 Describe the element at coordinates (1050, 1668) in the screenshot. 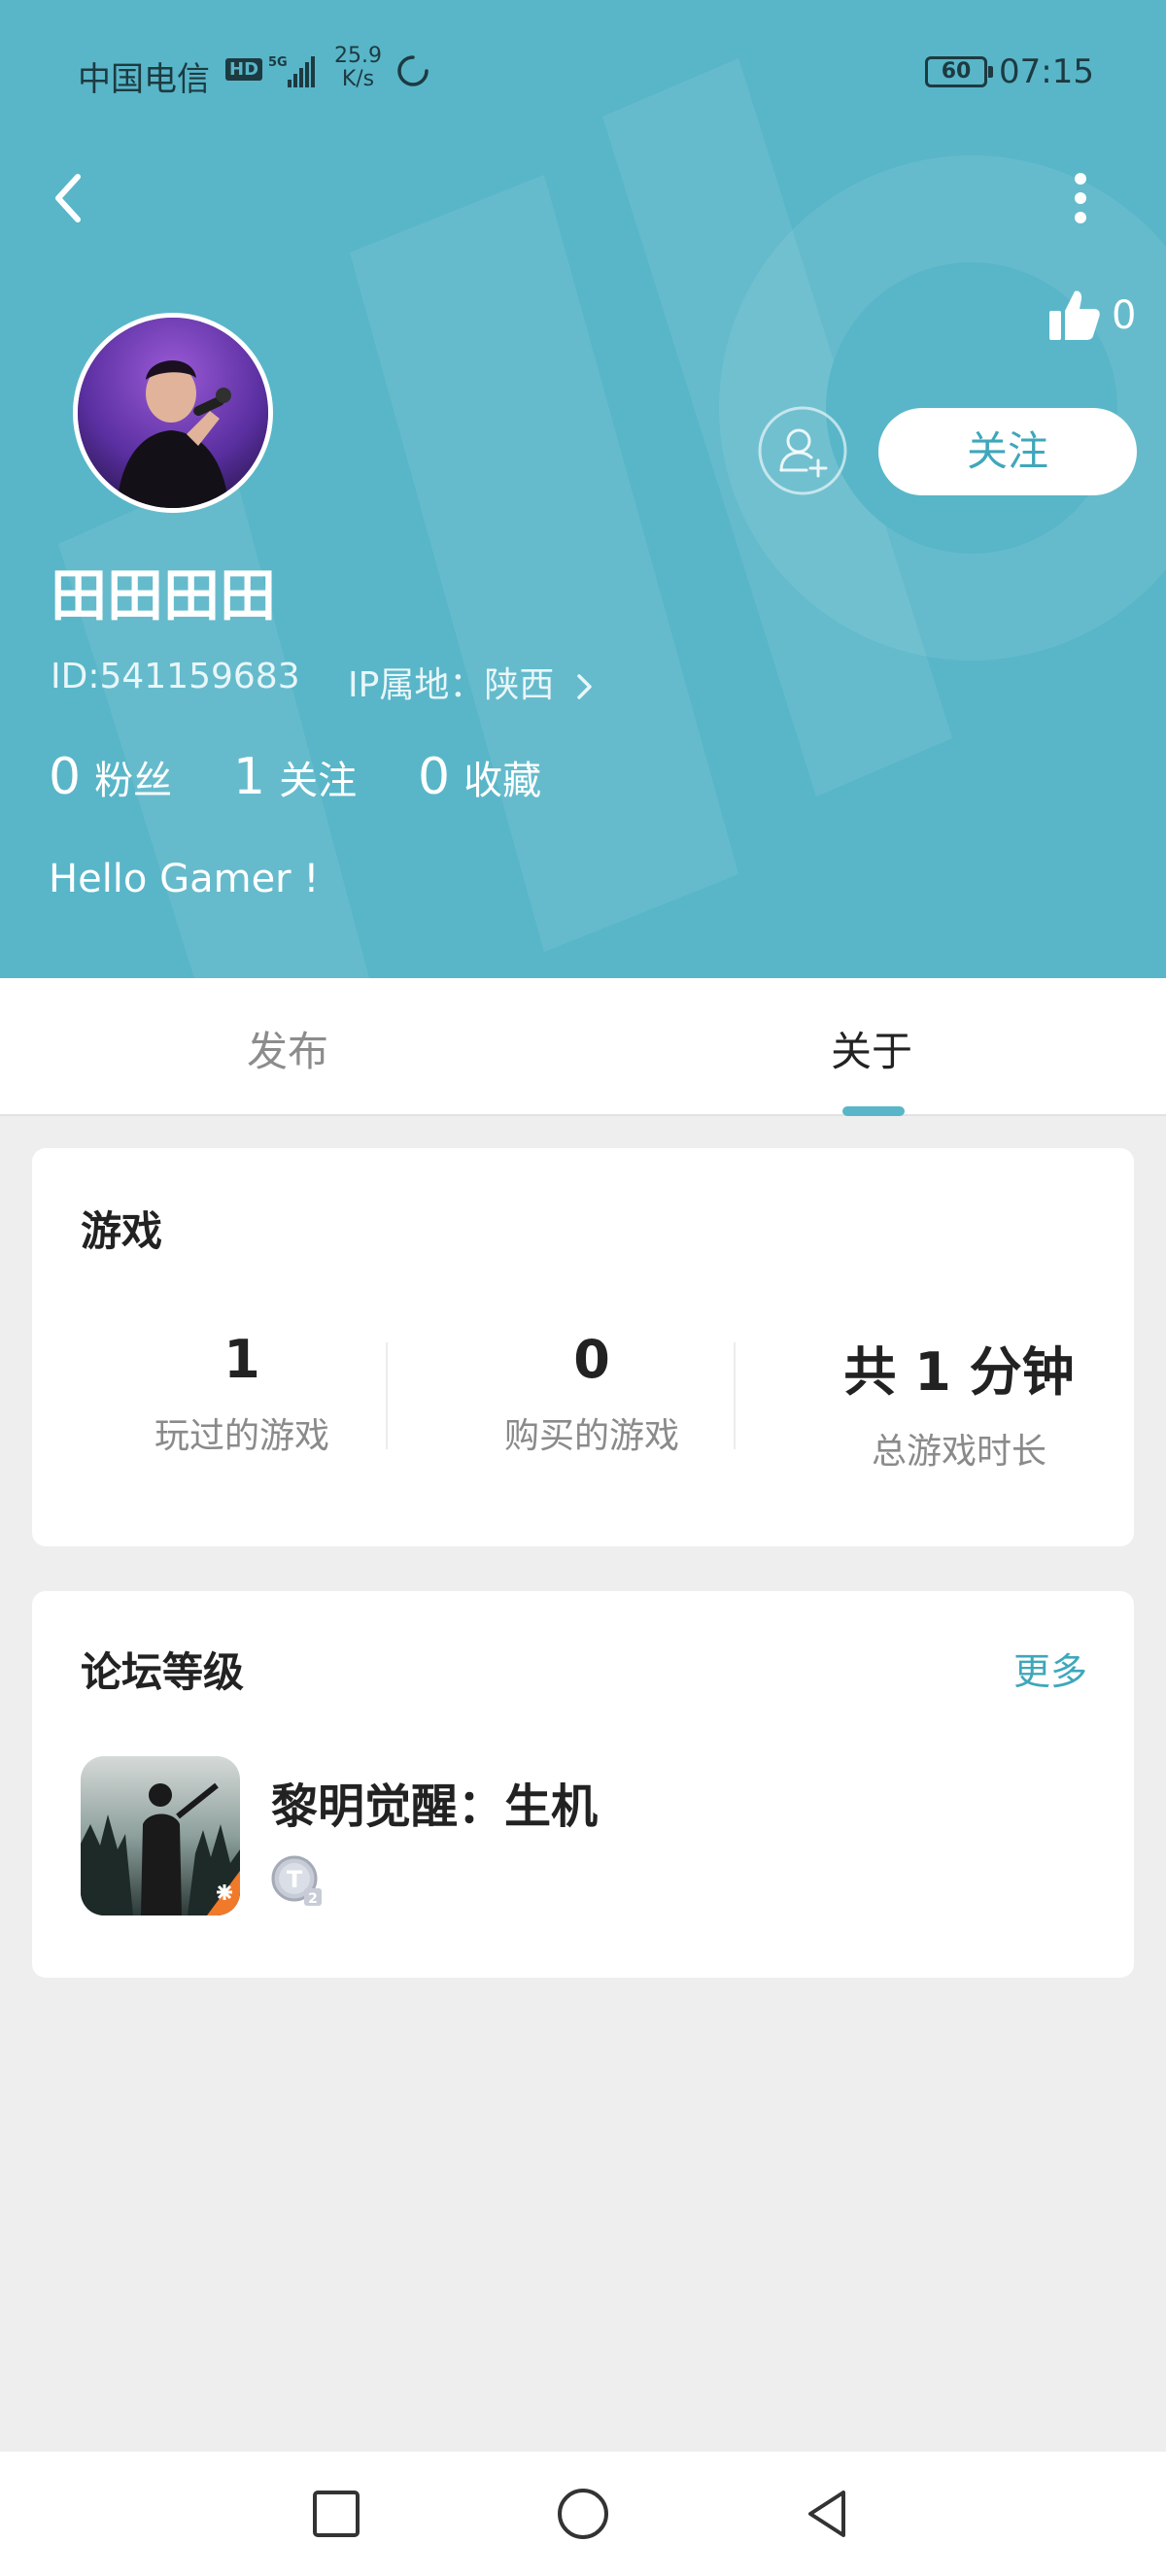

I see `more-link: 更多` at that location.